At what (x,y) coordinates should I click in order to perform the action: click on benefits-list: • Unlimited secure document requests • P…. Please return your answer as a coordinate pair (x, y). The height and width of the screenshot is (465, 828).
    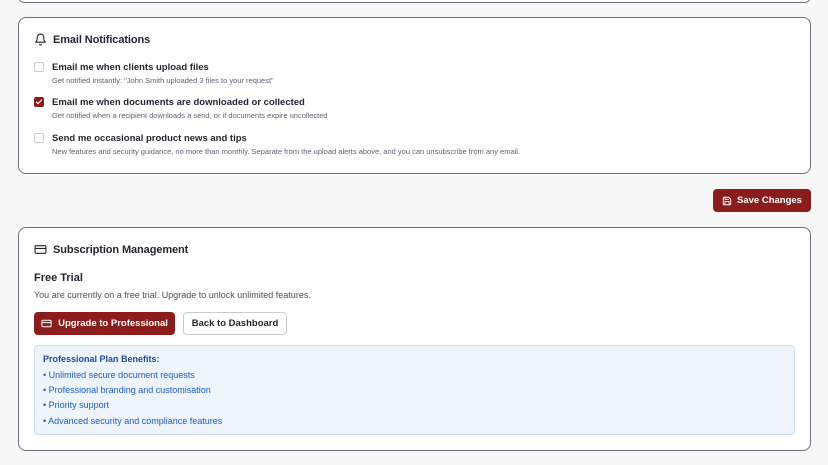
    Looking at the image, I should click on (414, 398).